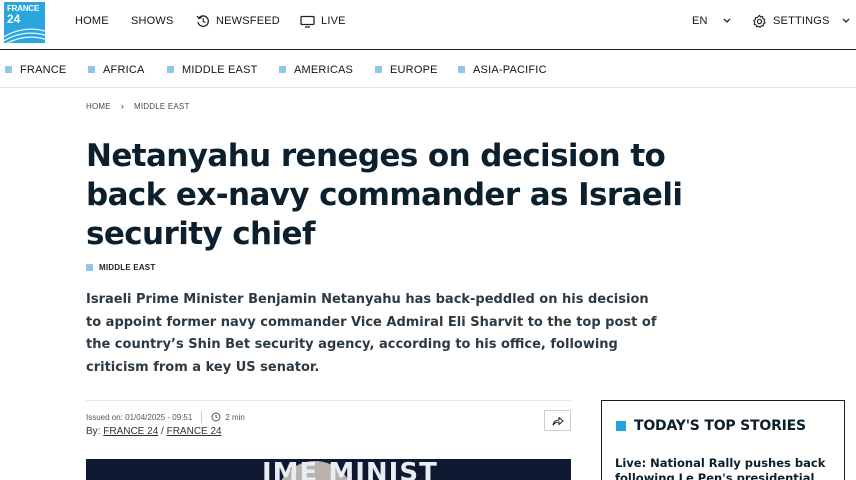 This screenshot has height=480, width=856. Describe the element at coordinates (802, 21) in the screenshot. I see `settings-button: SETTINGS` at that location.